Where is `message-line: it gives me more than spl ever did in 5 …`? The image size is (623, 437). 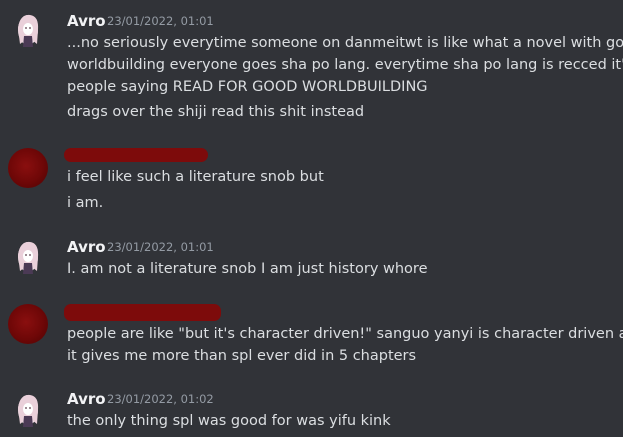 message-line: it gives me more than spl ever did in 5 … is located at coordinates (242, 356).